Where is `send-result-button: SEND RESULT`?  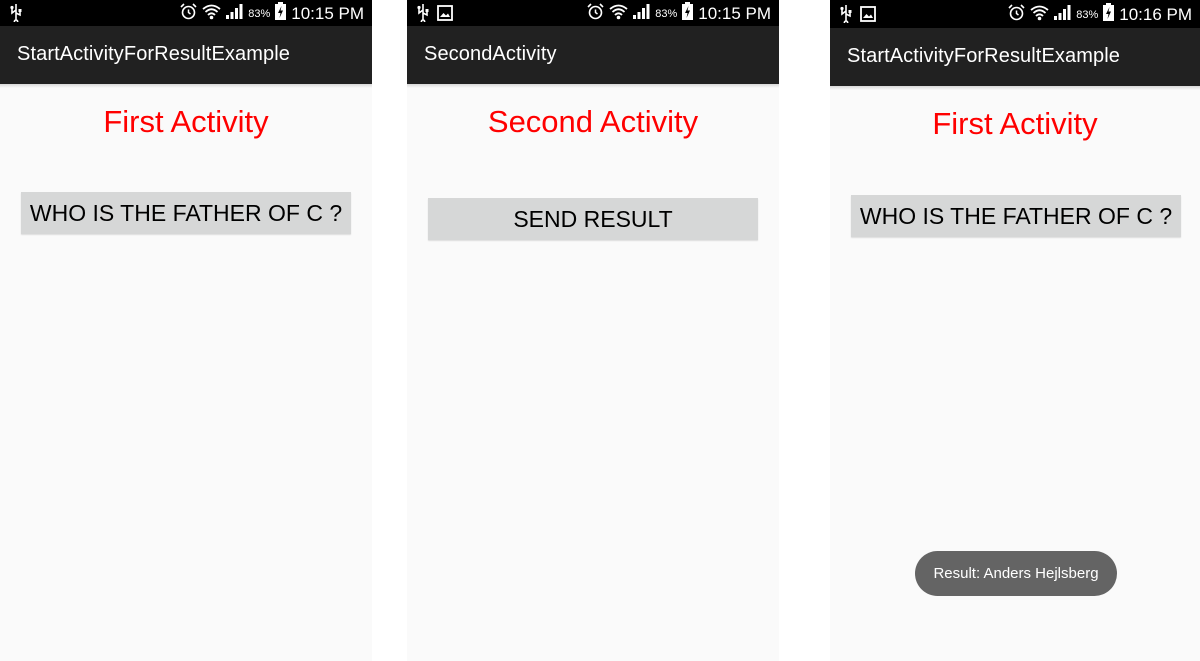 send-result-button: SEND RESULT is located at coordinates (593, 219).